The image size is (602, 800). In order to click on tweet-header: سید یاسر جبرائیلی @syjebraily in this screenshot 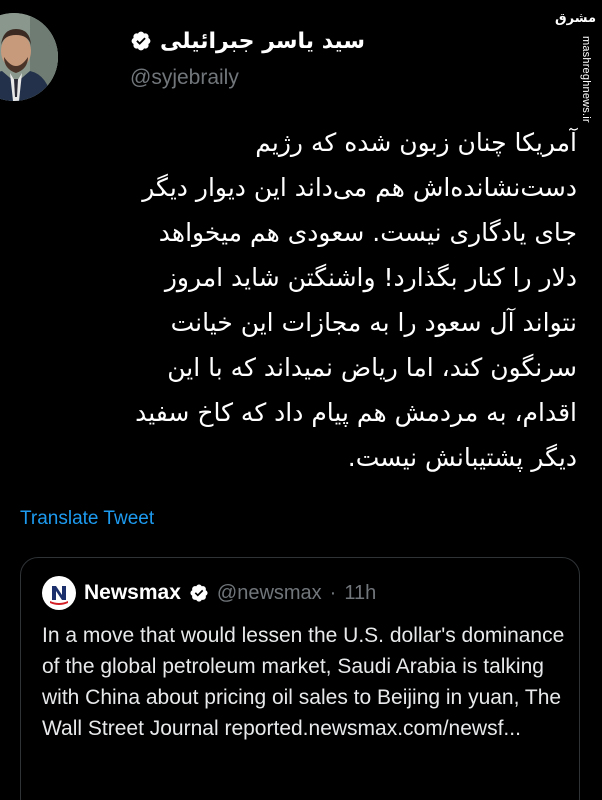, I will do `click(280, 55)`.